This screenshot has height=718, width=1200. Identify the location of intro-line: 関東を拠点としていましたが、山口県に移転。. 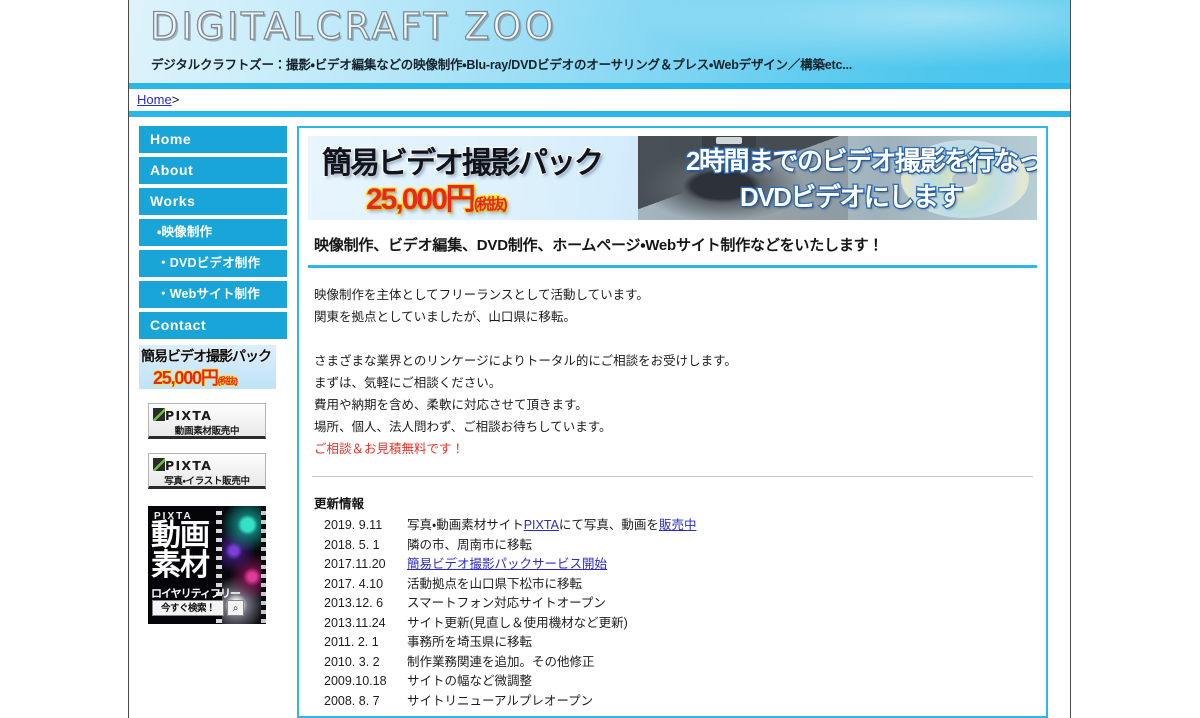
(445, 317).